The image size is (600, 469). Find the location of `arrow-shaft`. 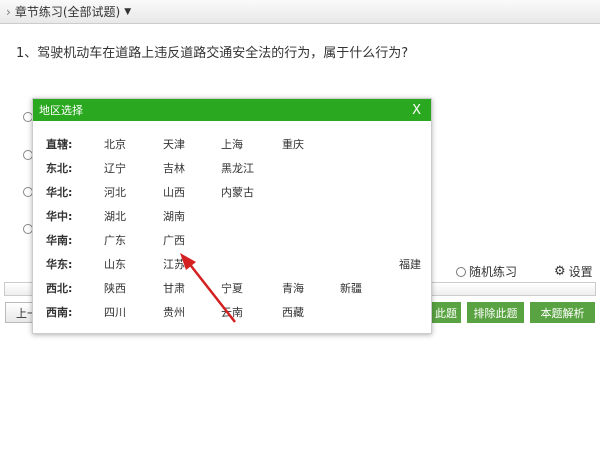

arrow-shaft is located at coordinates (211, 292).